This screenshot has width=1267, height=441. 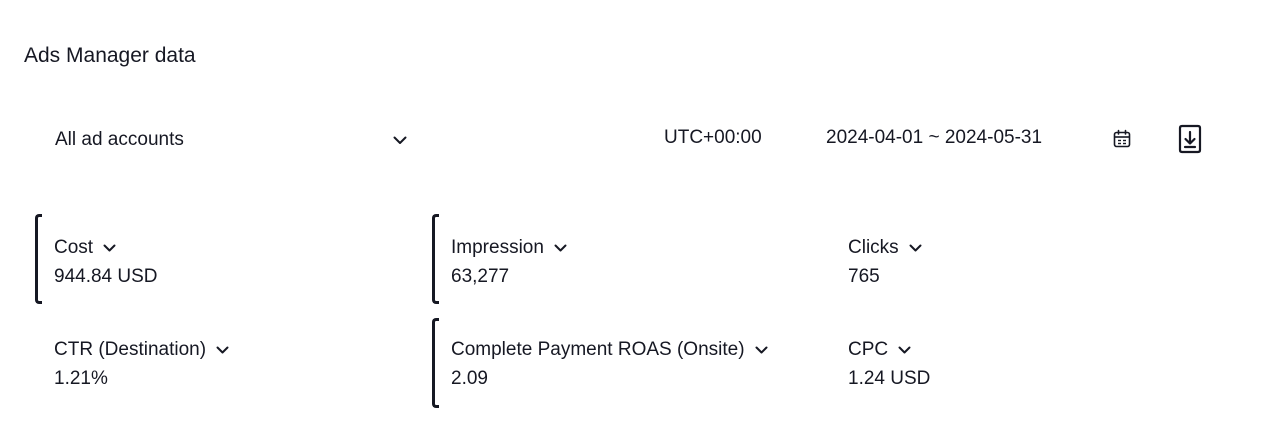 I want to click on metric-selector: Impression, so click(x=621, y=248).